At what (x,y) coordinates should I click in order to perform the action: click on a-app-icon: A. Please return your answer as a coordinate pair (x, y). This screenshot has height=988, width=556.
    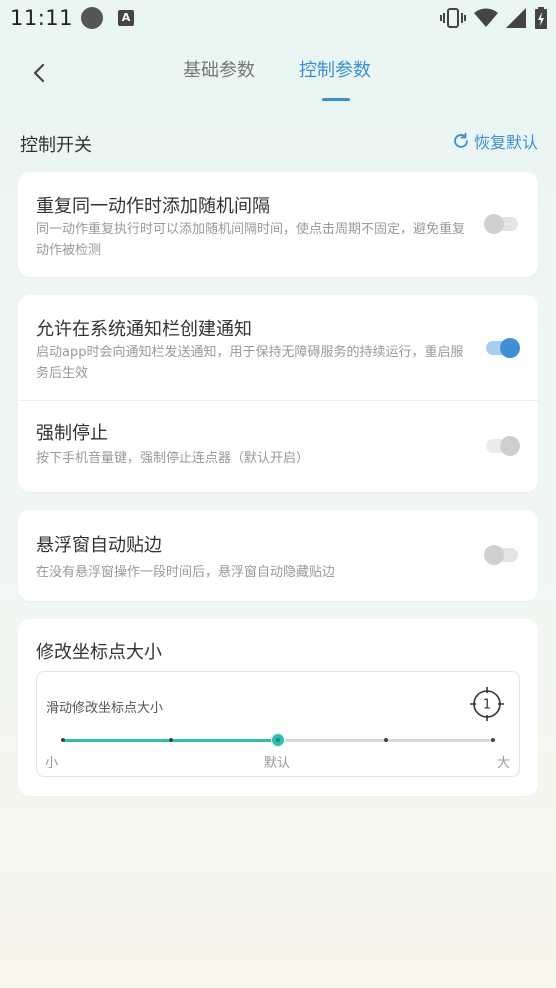
    Looking at the image, I should click on (126, 18).